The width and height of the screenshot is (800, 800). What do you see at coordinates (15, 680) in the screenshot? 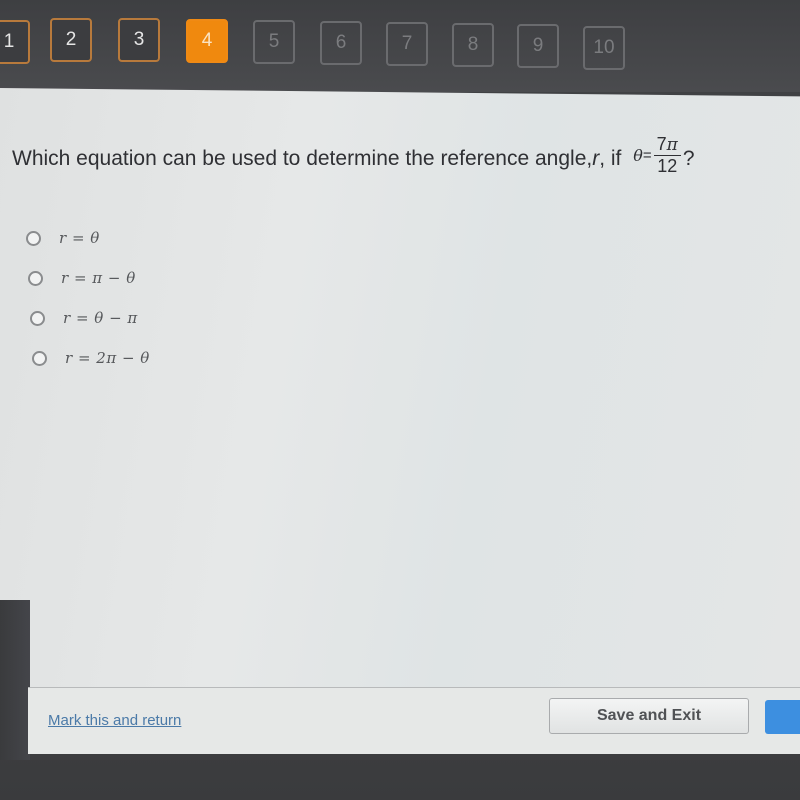
I see `screen-bezel` at bounding box center [15, 680].